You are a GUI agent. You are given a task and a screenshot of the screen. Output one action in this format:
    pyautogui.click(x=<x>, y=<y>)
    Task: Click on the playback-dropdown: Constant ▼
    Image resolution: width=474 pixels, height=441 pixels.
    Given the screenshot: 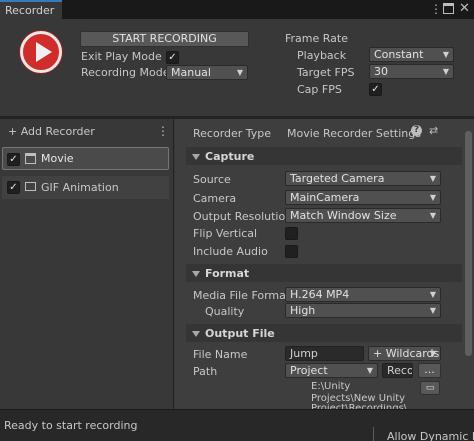 What is the action you would take?
    pyautogui.click(x=411, y=54)
    